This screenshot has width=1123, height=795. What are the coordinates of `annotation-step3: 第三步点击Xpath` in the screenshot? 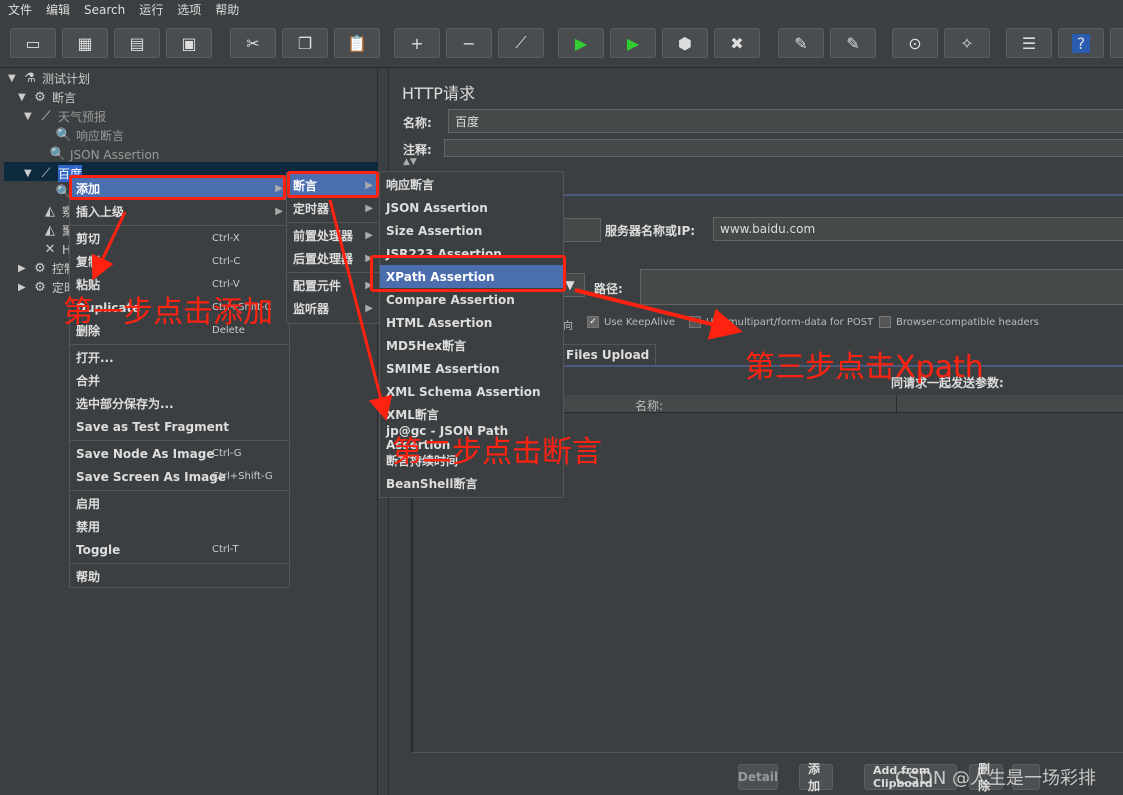 It's located at (864, 367).